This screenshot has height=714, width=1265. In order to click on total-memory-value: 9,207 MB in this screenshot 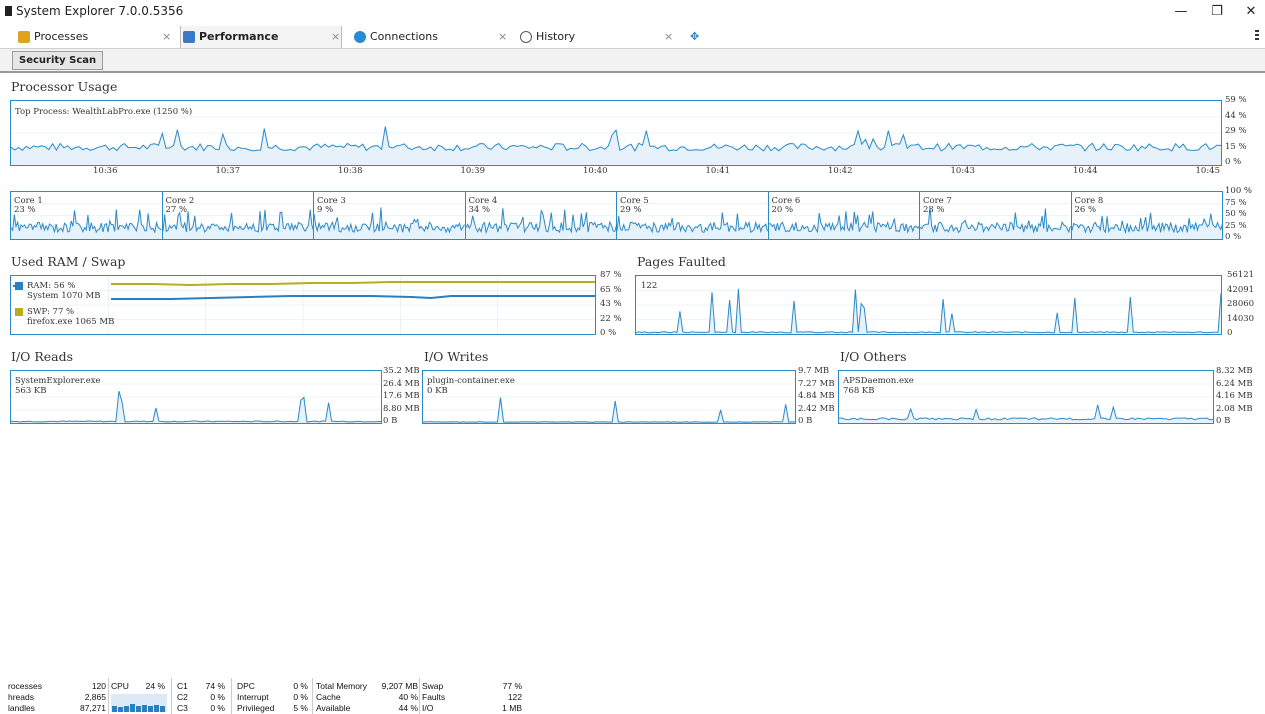, I will do `click(399, 686)`.